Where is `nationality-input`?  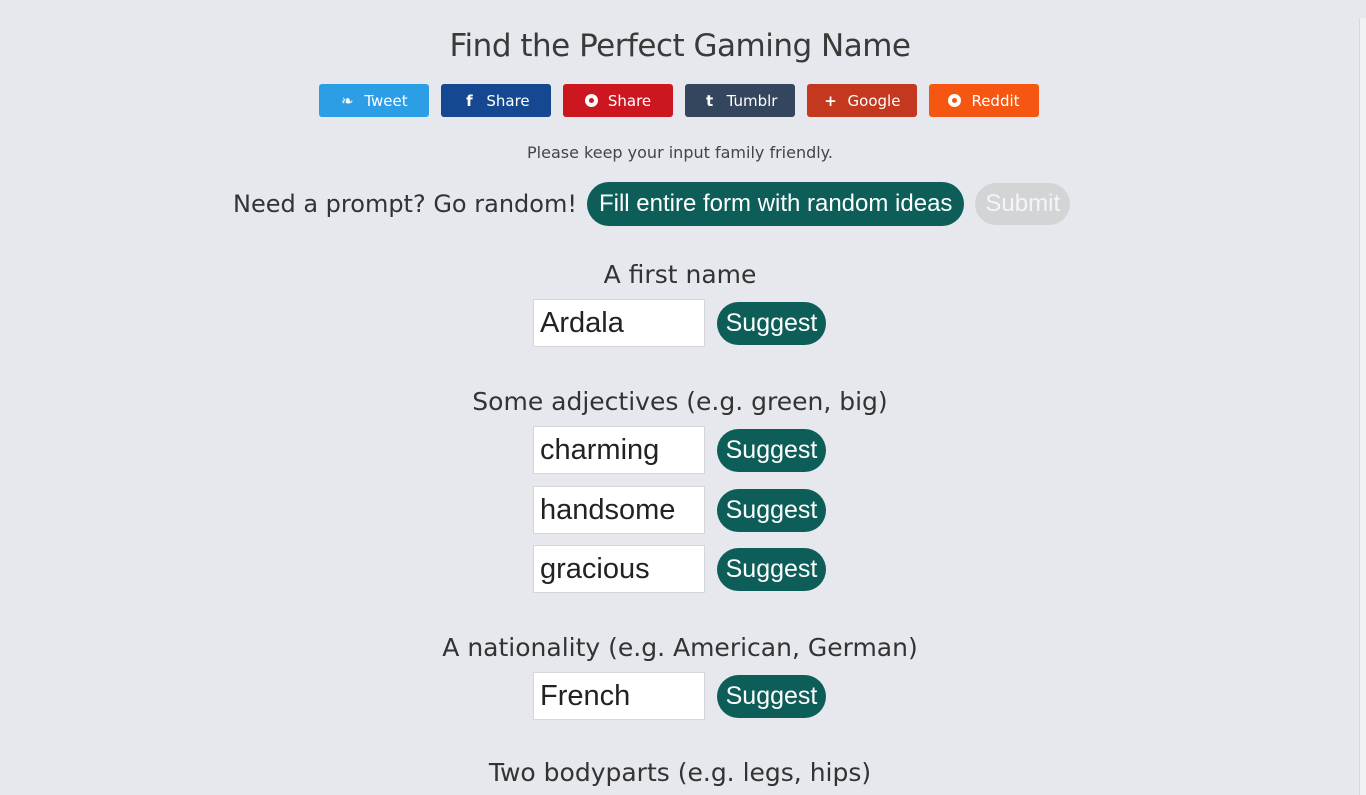 nationality-input is located at coordinates (619, 696).